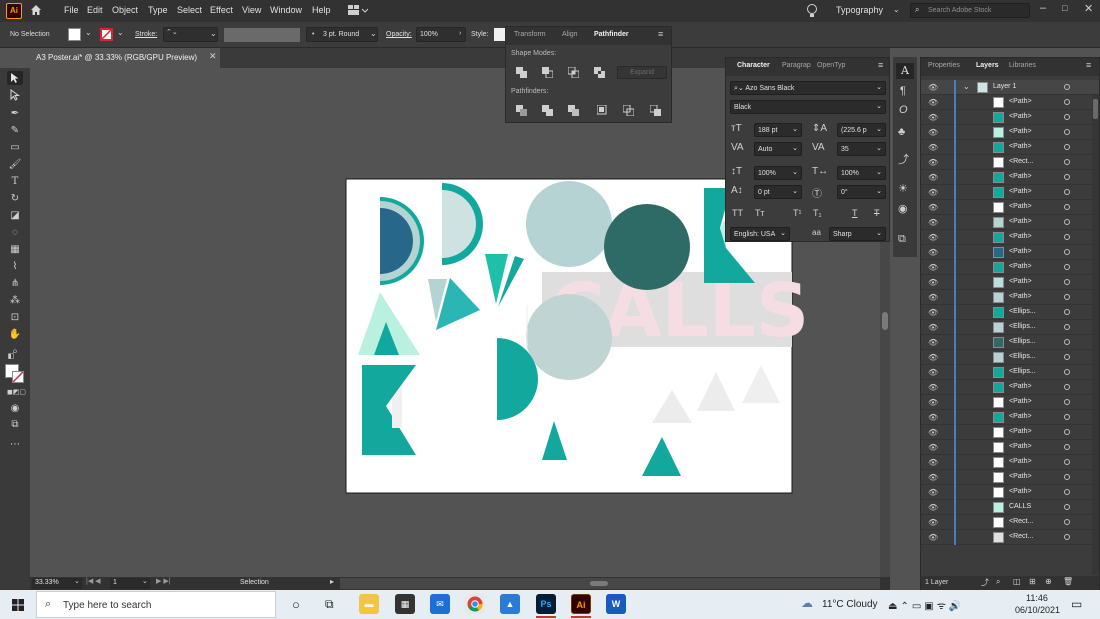 This screenshot has width=1100, height=619. What do you see at coordinates (778, 149) in the screenshot?
I see `kerning-field: Auto ⌄` at bounding box center [778, 149].